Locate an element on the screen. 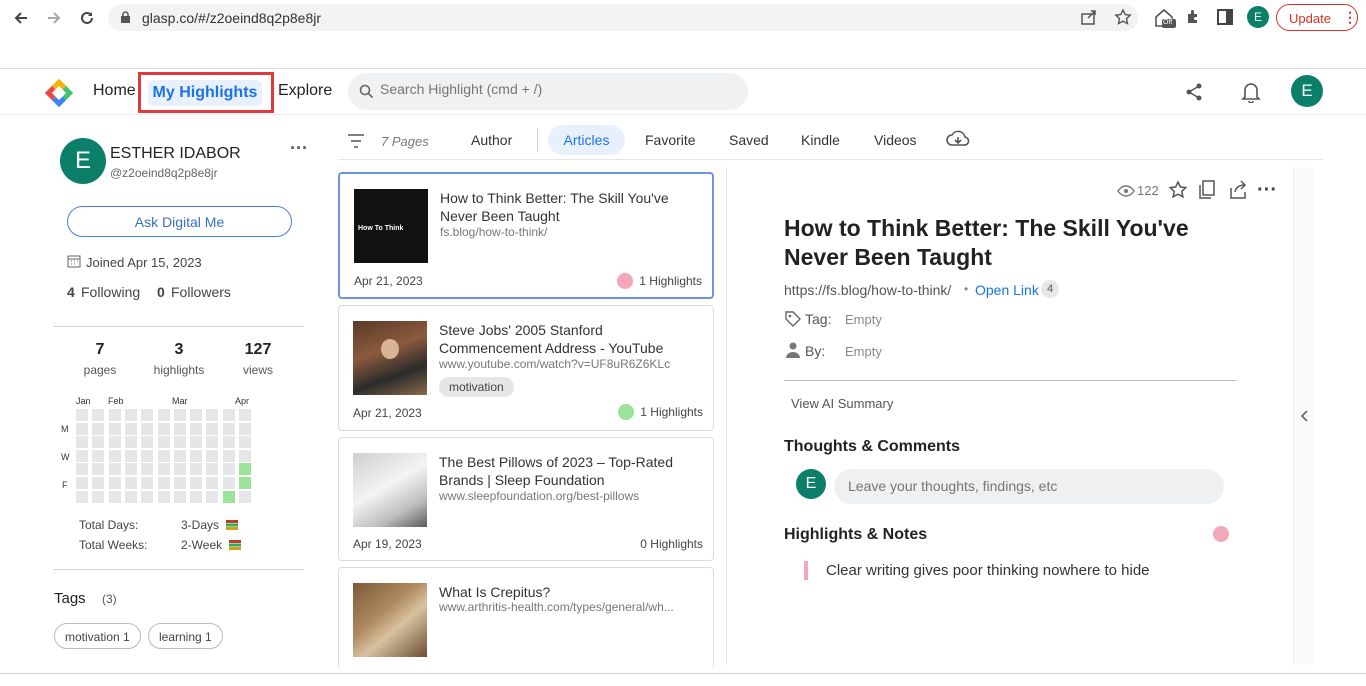 This screenshot has height=686, width=1366. highlight-bar is located at coordinates (806, 570).